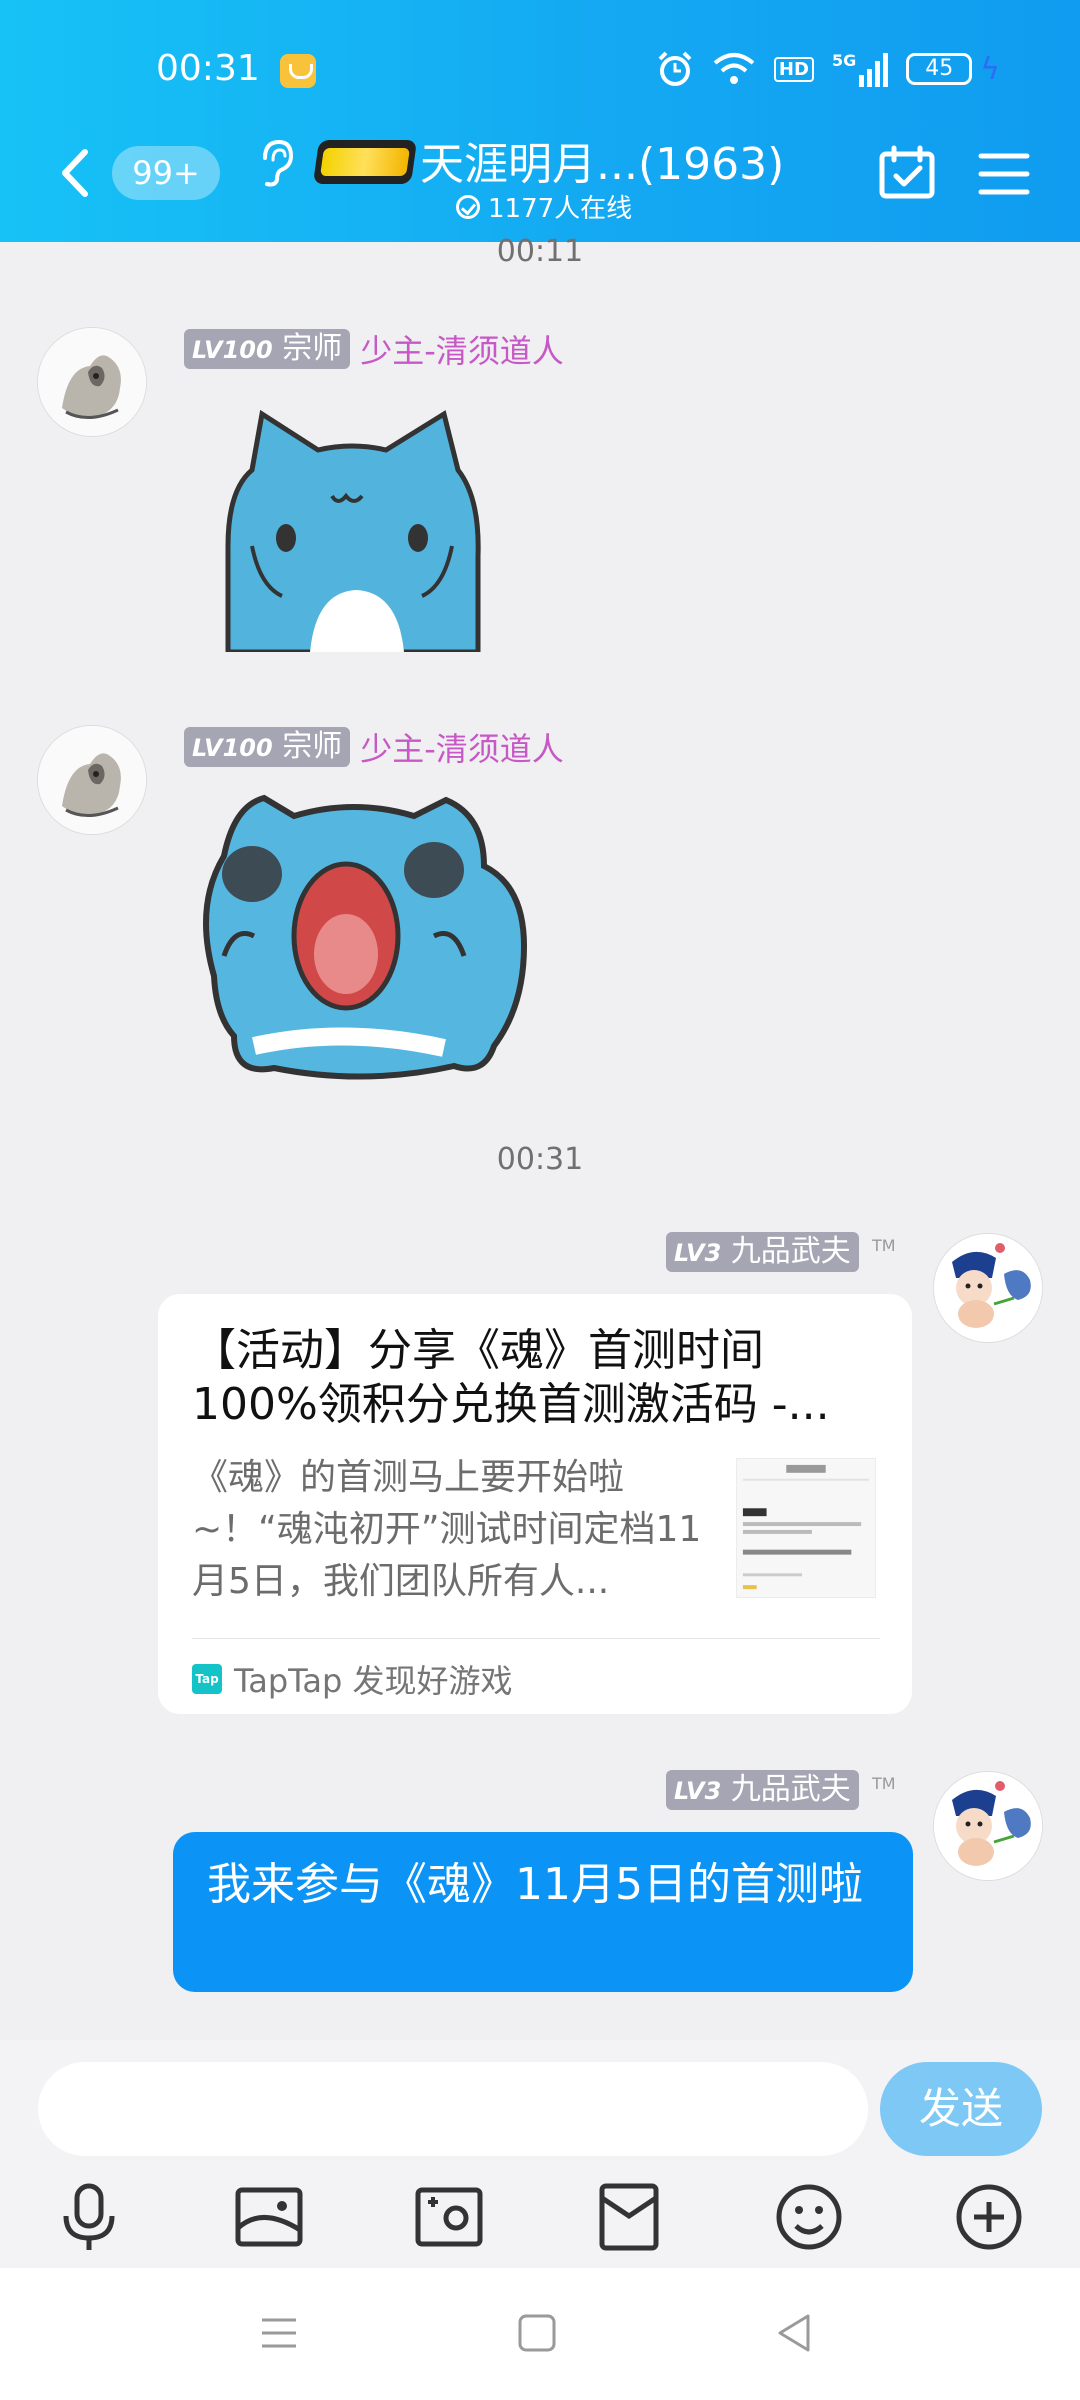 The width and height of the screenshot is (1080, 2400). What do you see at coordinates (543, 1912) in the screenshot?
I see `text-message-bubble: 我来参与《魂》11月5日的首测啦` at bounding box center [543, 1912].